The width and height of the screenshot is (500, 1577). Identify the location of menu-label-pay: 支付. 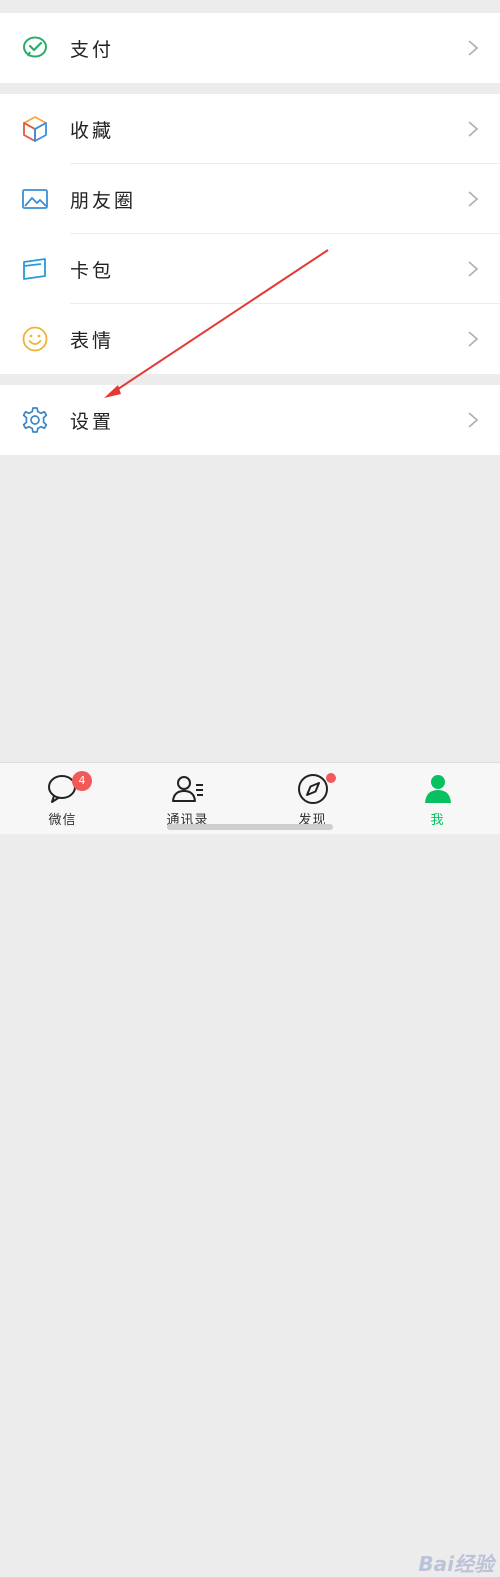
(92, 49).